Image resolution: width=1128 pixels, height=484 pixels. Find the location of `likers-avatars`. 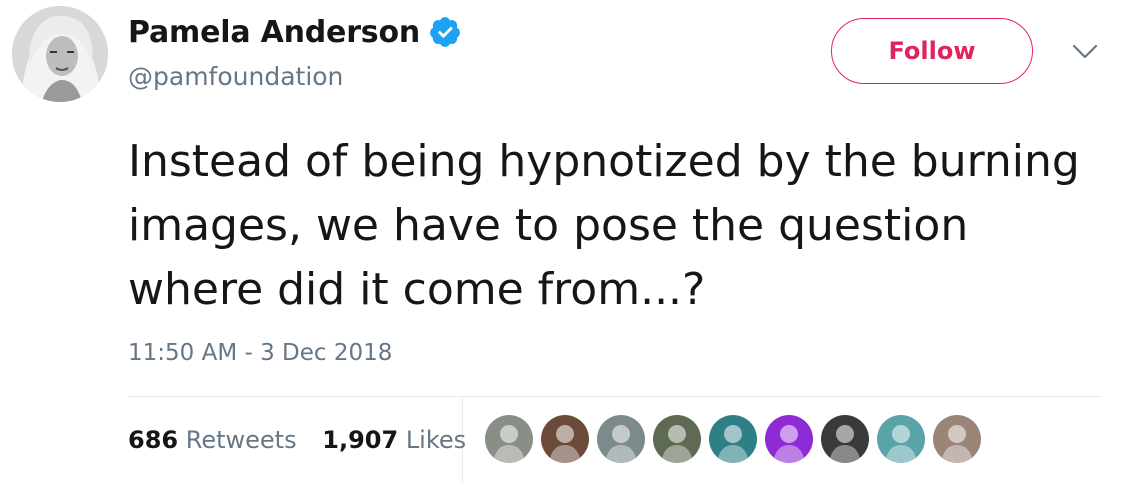

likers-avatars is located at coordinates (737, 439).